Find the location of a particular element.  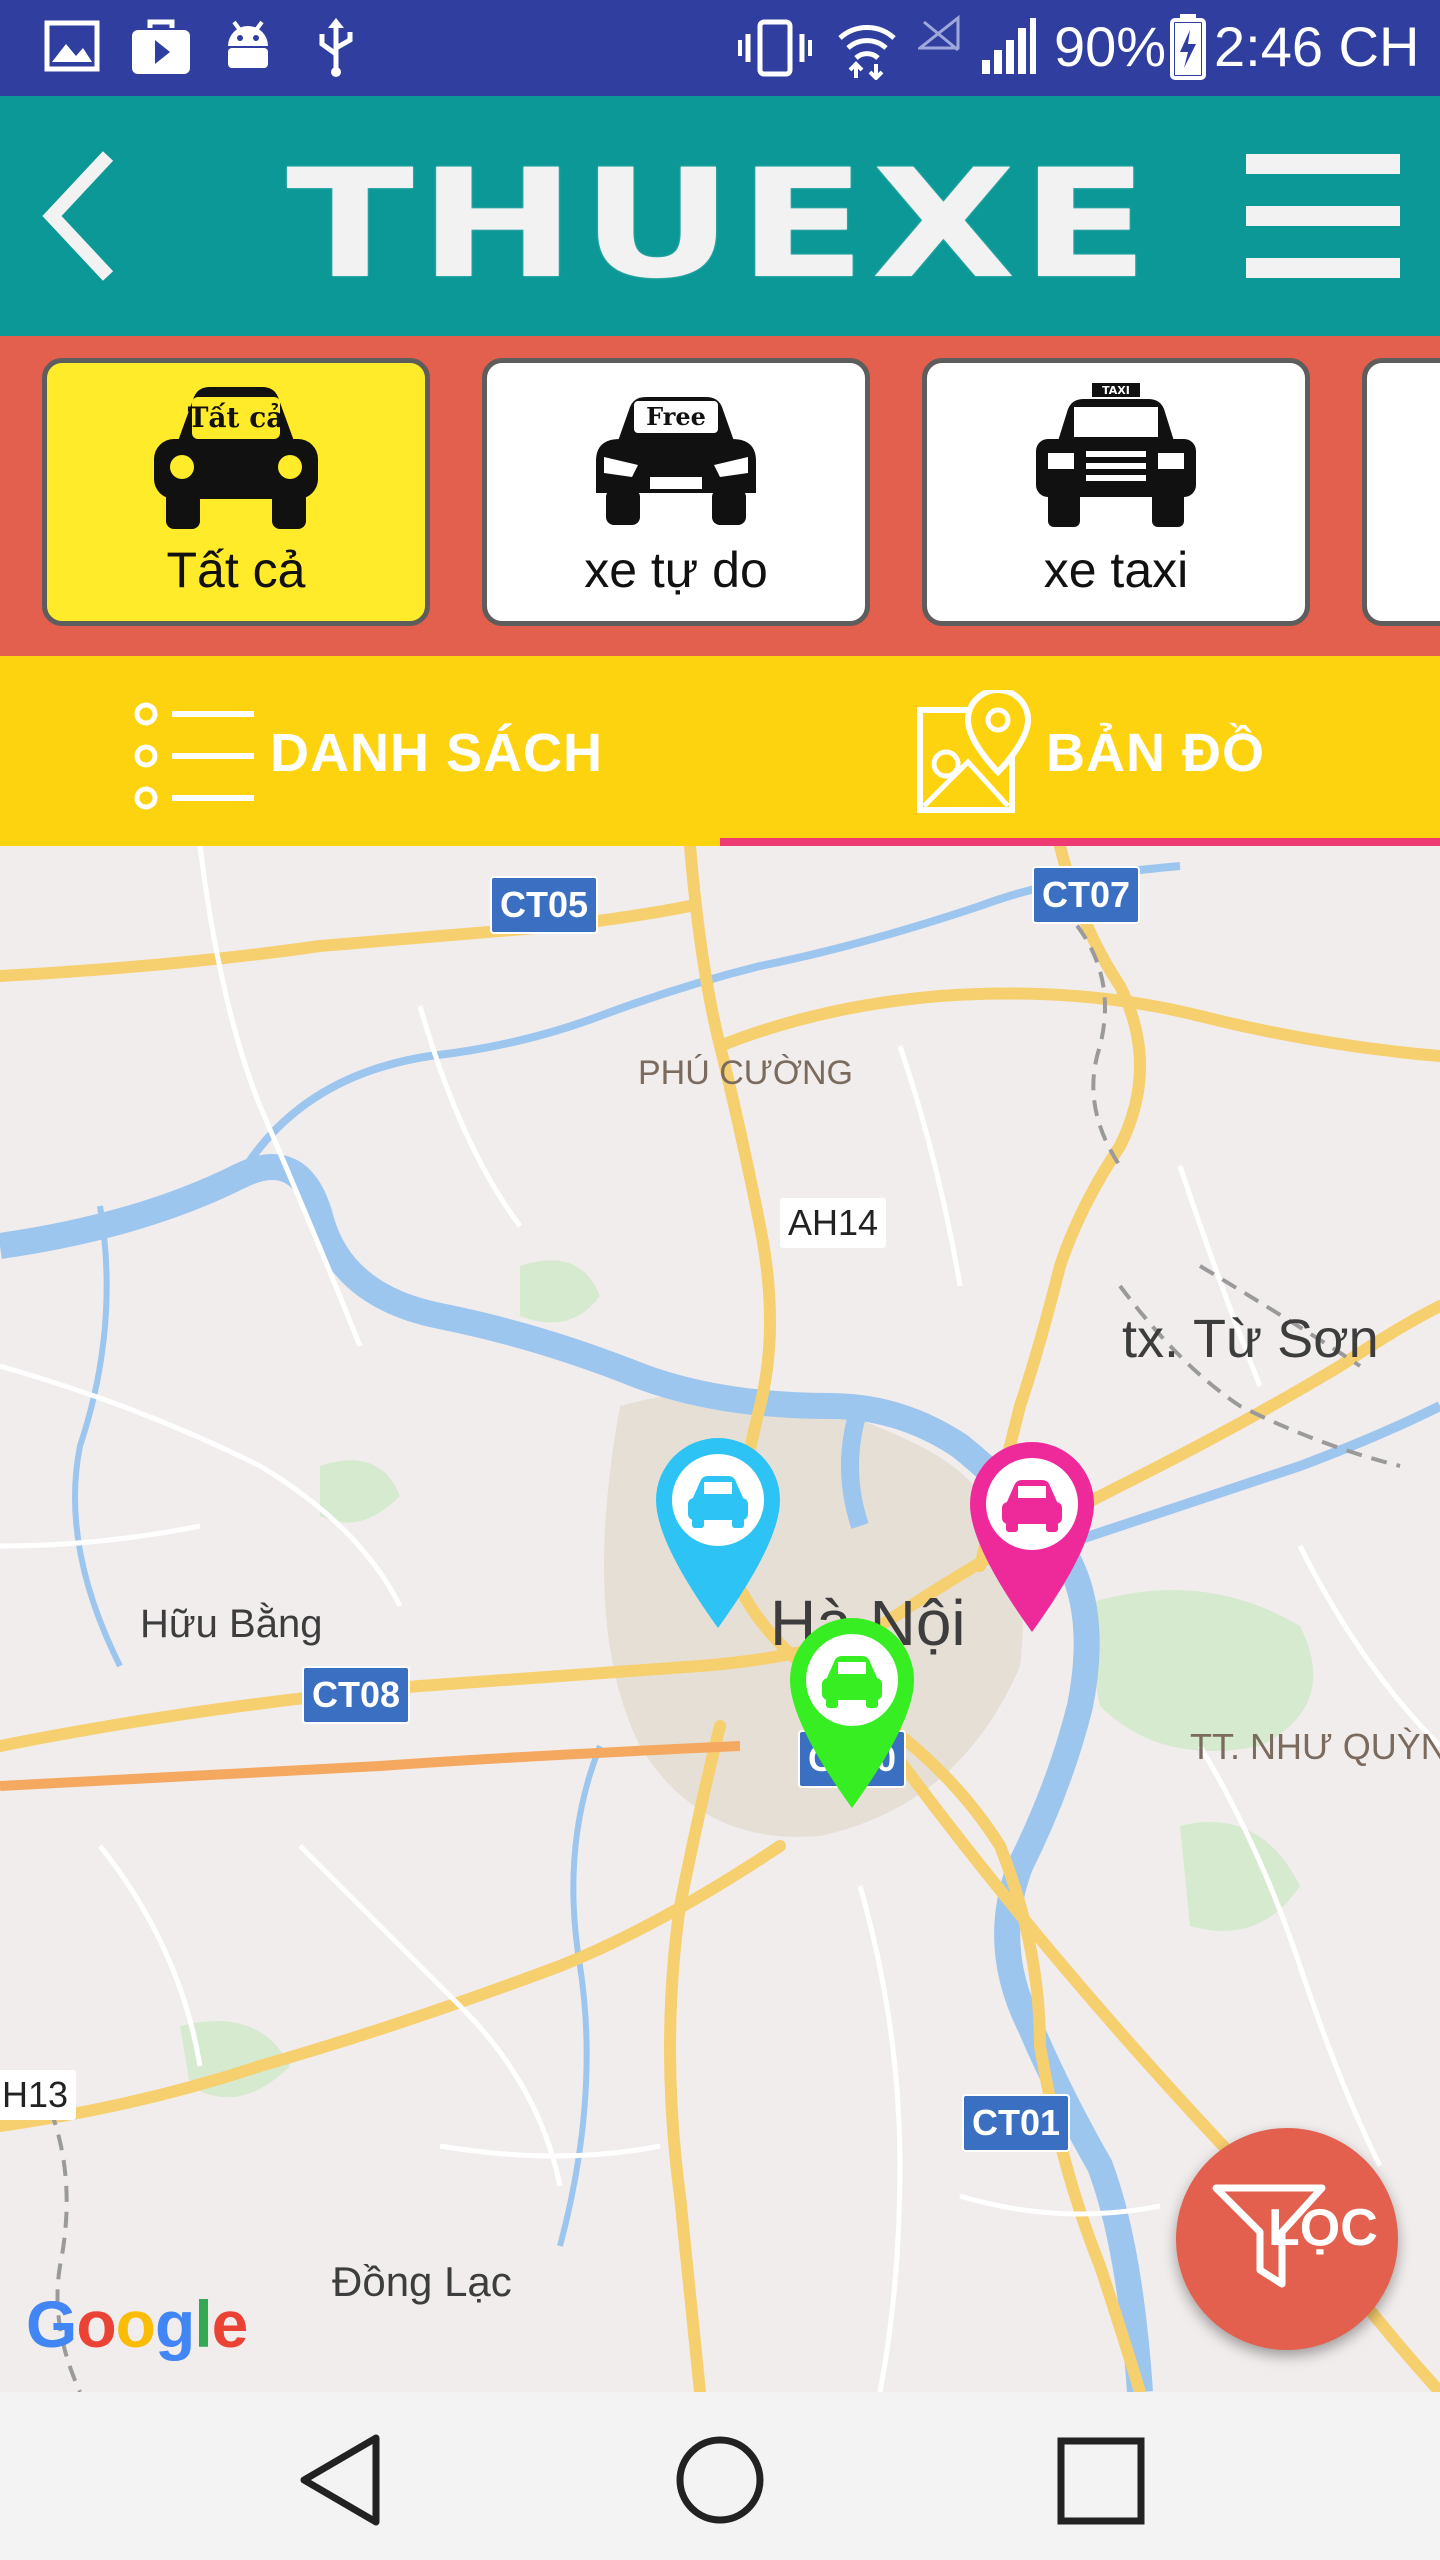

place-label: Hữu Bằng is located at coordinates (231, 1624).